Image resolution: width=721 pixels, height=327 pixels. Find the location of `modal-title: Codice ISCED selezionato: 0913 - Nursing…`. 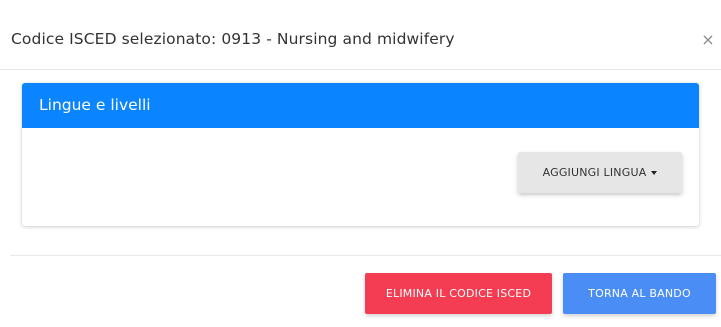

modal-title: Codice ISCED selezionato: 0913 - Nursing… is located at coordinates (233, 39).